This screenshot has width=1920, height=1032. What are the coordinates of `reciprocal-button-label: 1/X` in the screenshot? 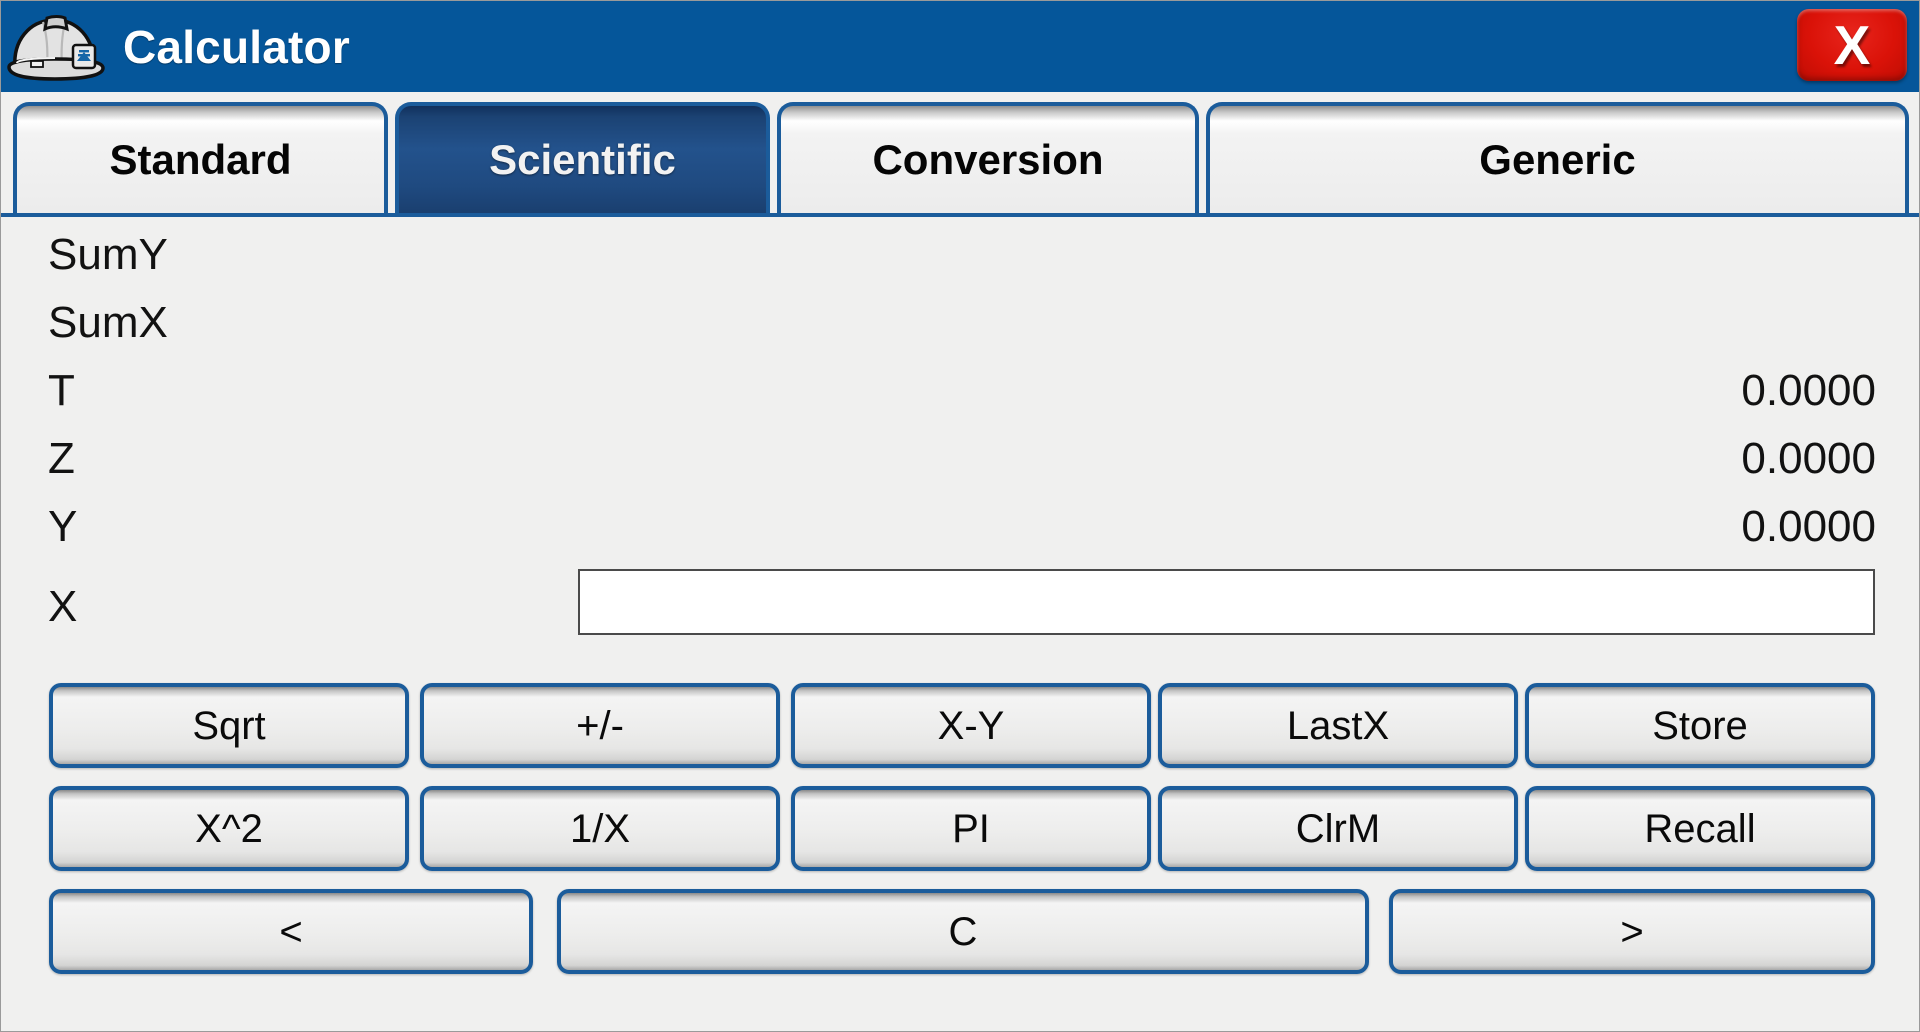 It's located at (600, 828).